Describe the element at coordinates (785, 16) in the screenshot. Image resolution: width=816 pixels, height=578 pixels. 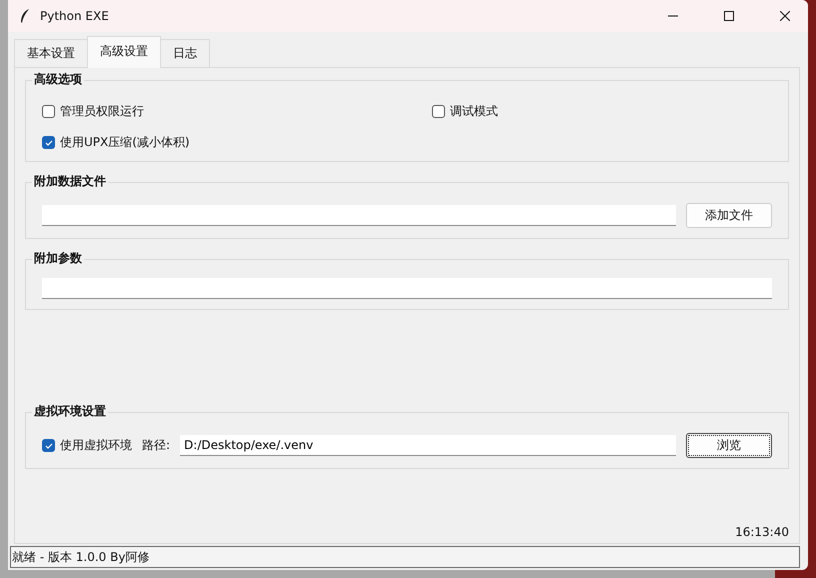
I see `close-icon` at that location.